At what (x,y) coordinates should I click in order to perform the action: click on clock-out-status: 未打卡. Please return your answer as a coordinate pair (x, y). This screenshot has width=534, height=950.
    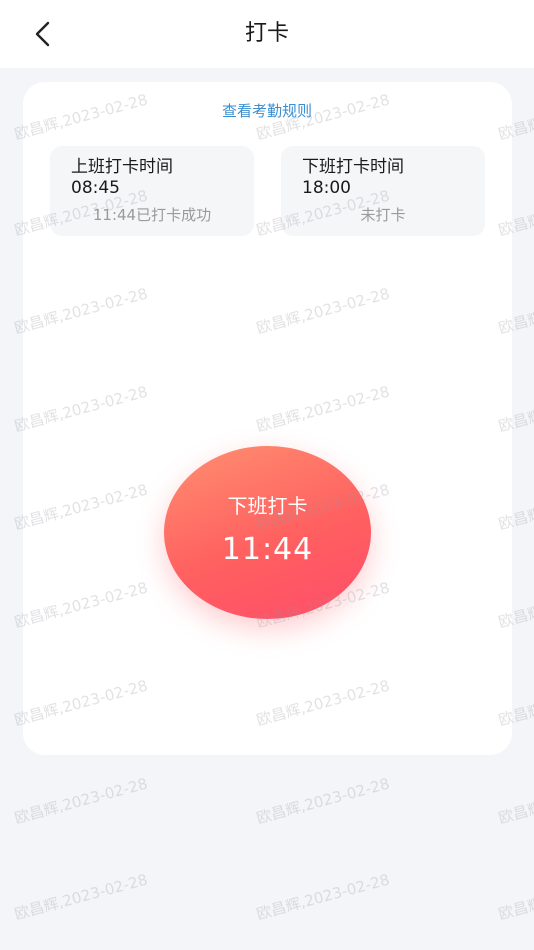
    Looking at the image, I should click on (383, 215).